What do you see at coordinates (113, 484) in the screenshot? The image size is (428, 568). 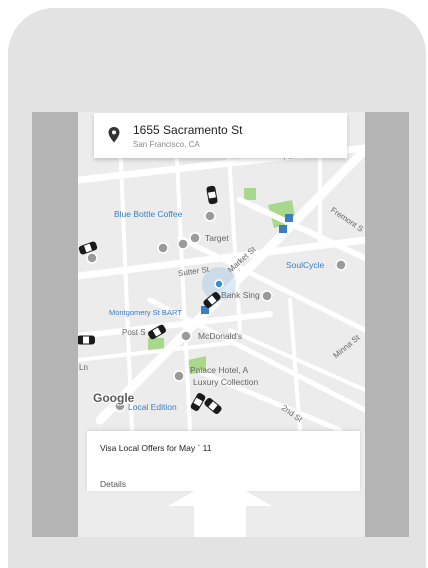 I see `offer-details: Details` at bounding box center [113, 484].